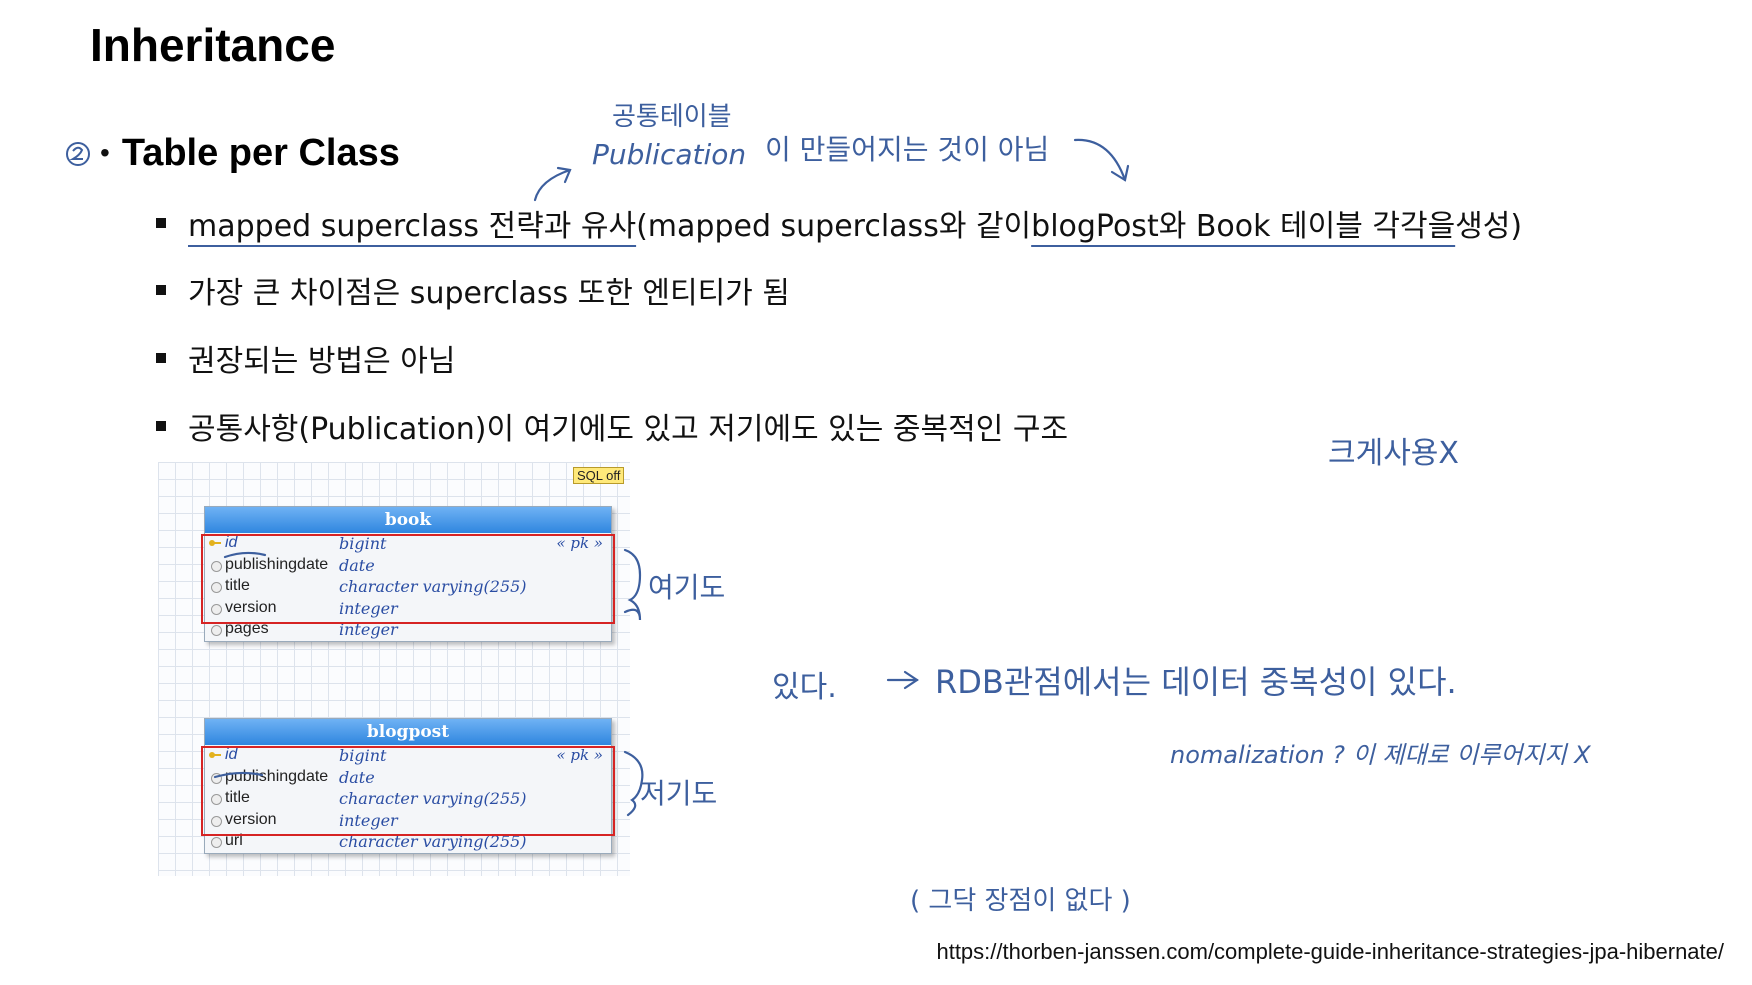  Describe the element at coordinates (1196, 682) in the screenshot. I see `hw-note-rdb-duplication: RDB관점에서는 데이터 중복성이 있다.` at that location.